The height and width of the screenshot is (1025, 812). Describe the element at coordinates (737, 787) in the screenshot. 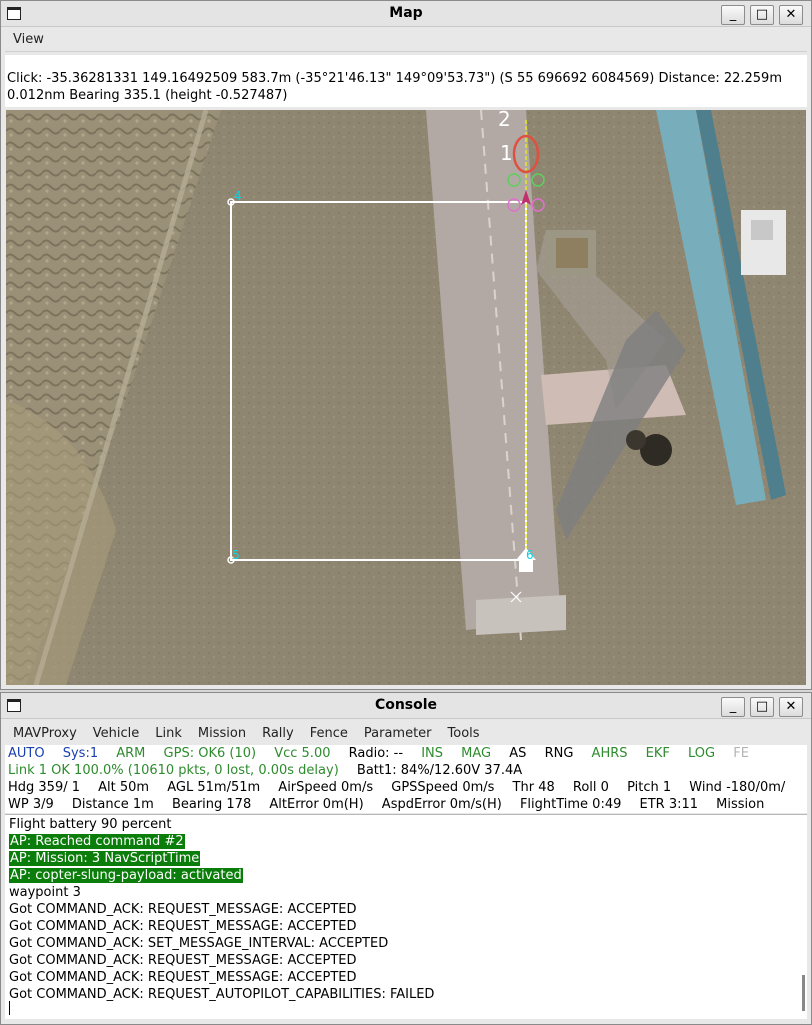

I see `wind-value: Wind -180/0m/` at that location.